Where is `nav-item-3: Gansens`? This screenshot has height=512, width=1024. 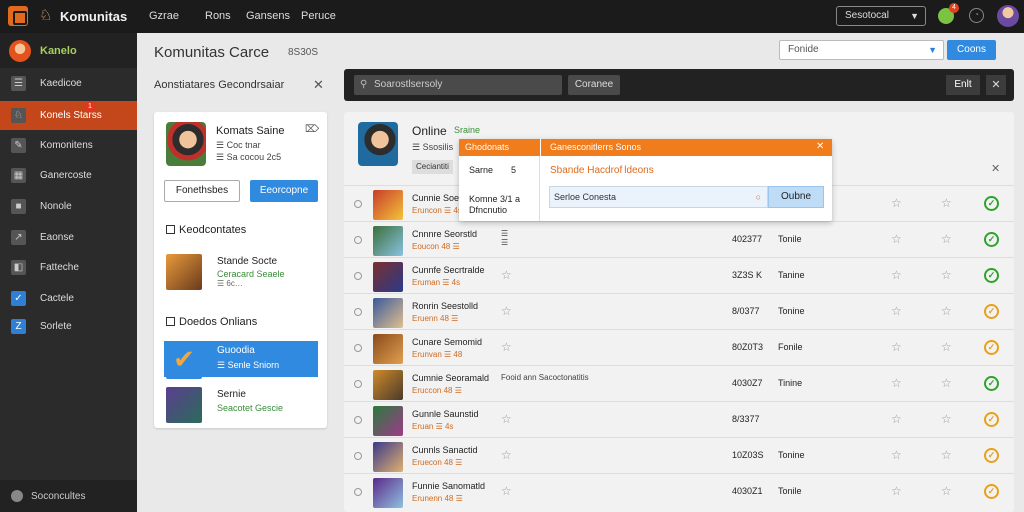
nav-item-3: Gansens is located at coordinates (268, 16).